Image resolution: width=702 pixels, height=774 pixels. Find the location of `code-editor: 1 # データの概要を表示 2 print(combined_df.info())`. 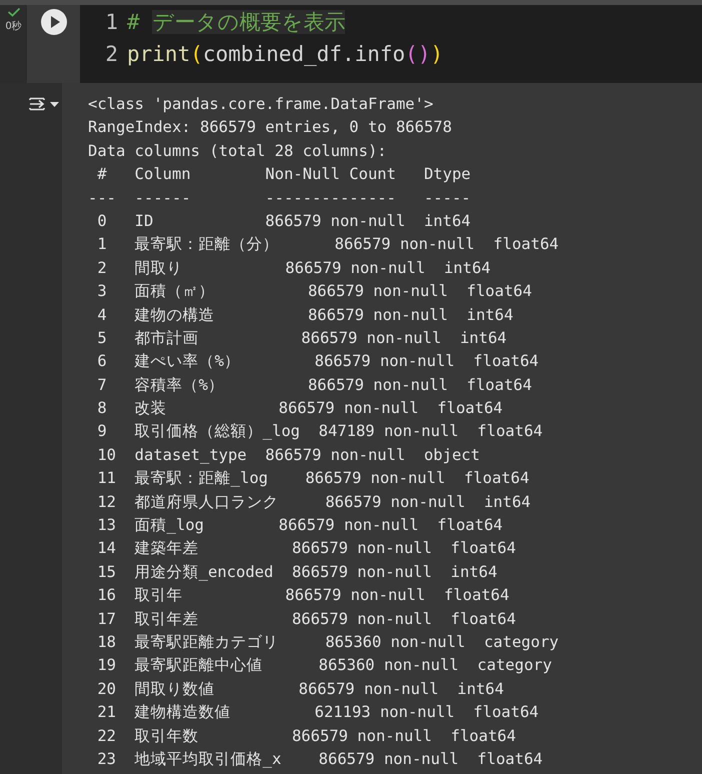

code-editor: 1 # データの概要を表示 2 print(combined_df.info()) is located at coordinates (391, 44).